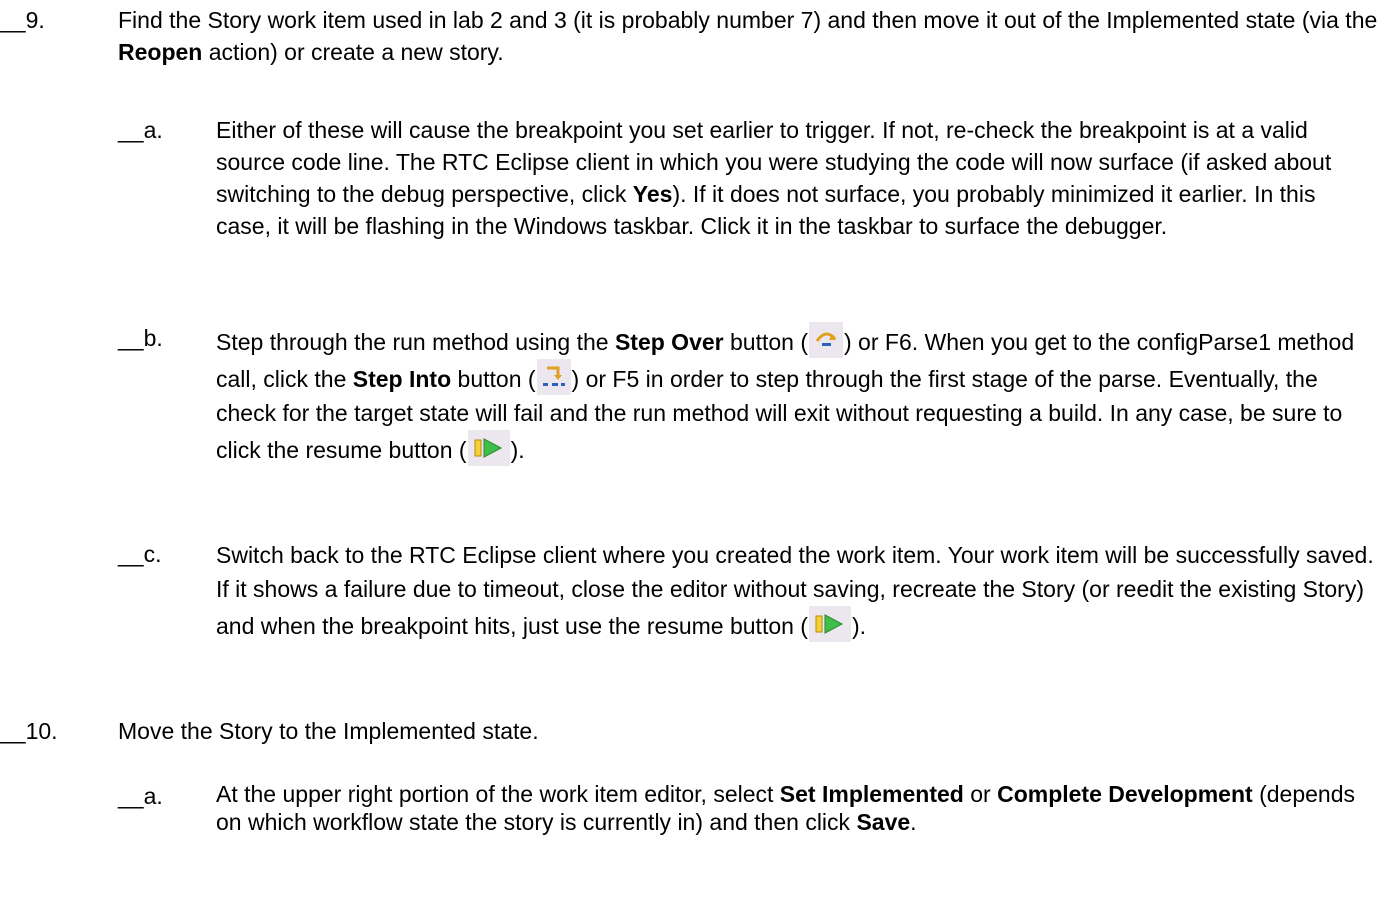 The image size is (1387, 901). Describe the element at coordinates (553, 377) in the screenshot. I see `step-into-icon` at that location.